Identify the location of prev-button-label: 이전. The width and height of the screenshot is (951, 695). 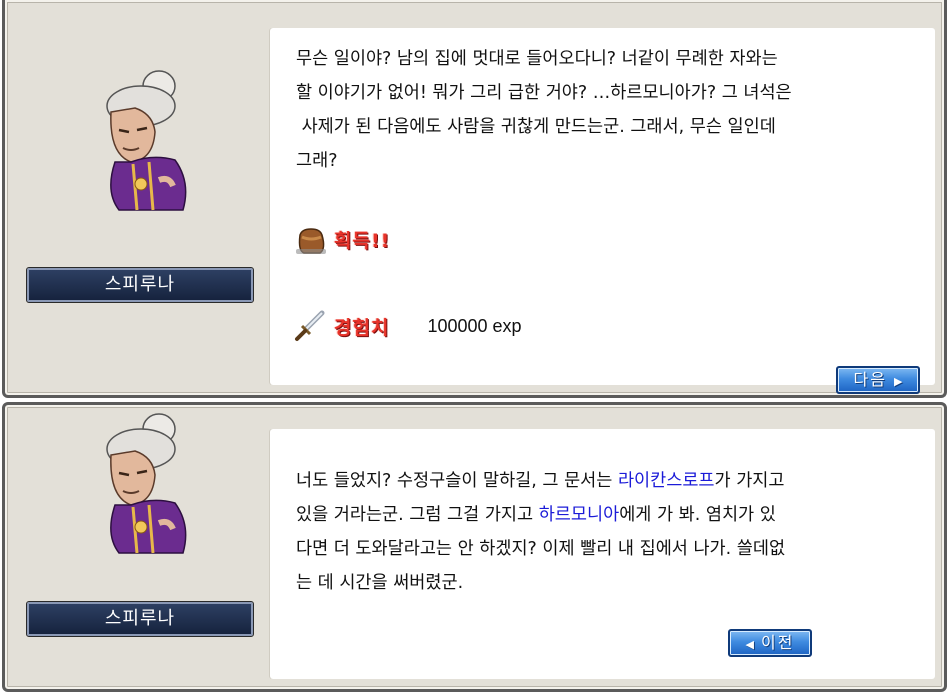
(778, 642).